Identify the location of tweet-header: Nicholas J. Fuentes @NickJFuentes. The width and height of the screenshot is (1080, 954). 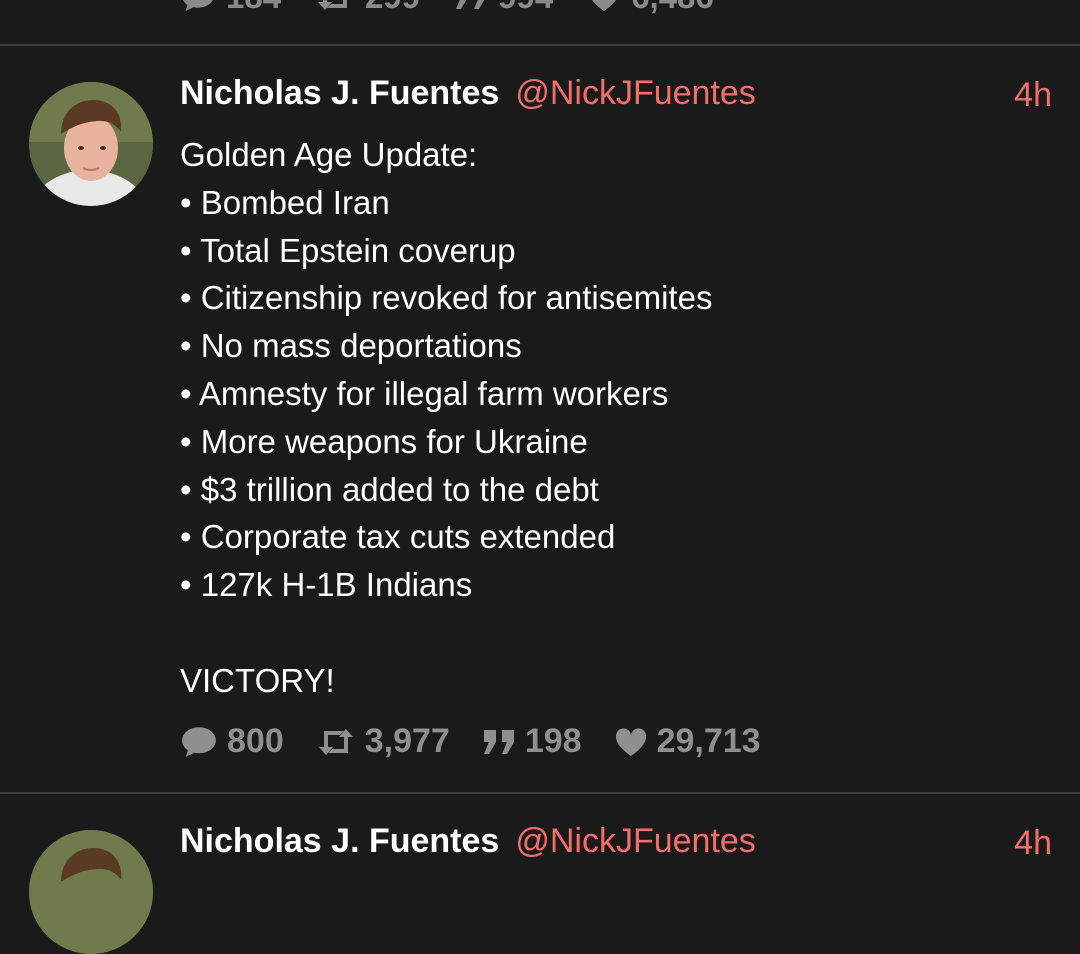
(468, 93).